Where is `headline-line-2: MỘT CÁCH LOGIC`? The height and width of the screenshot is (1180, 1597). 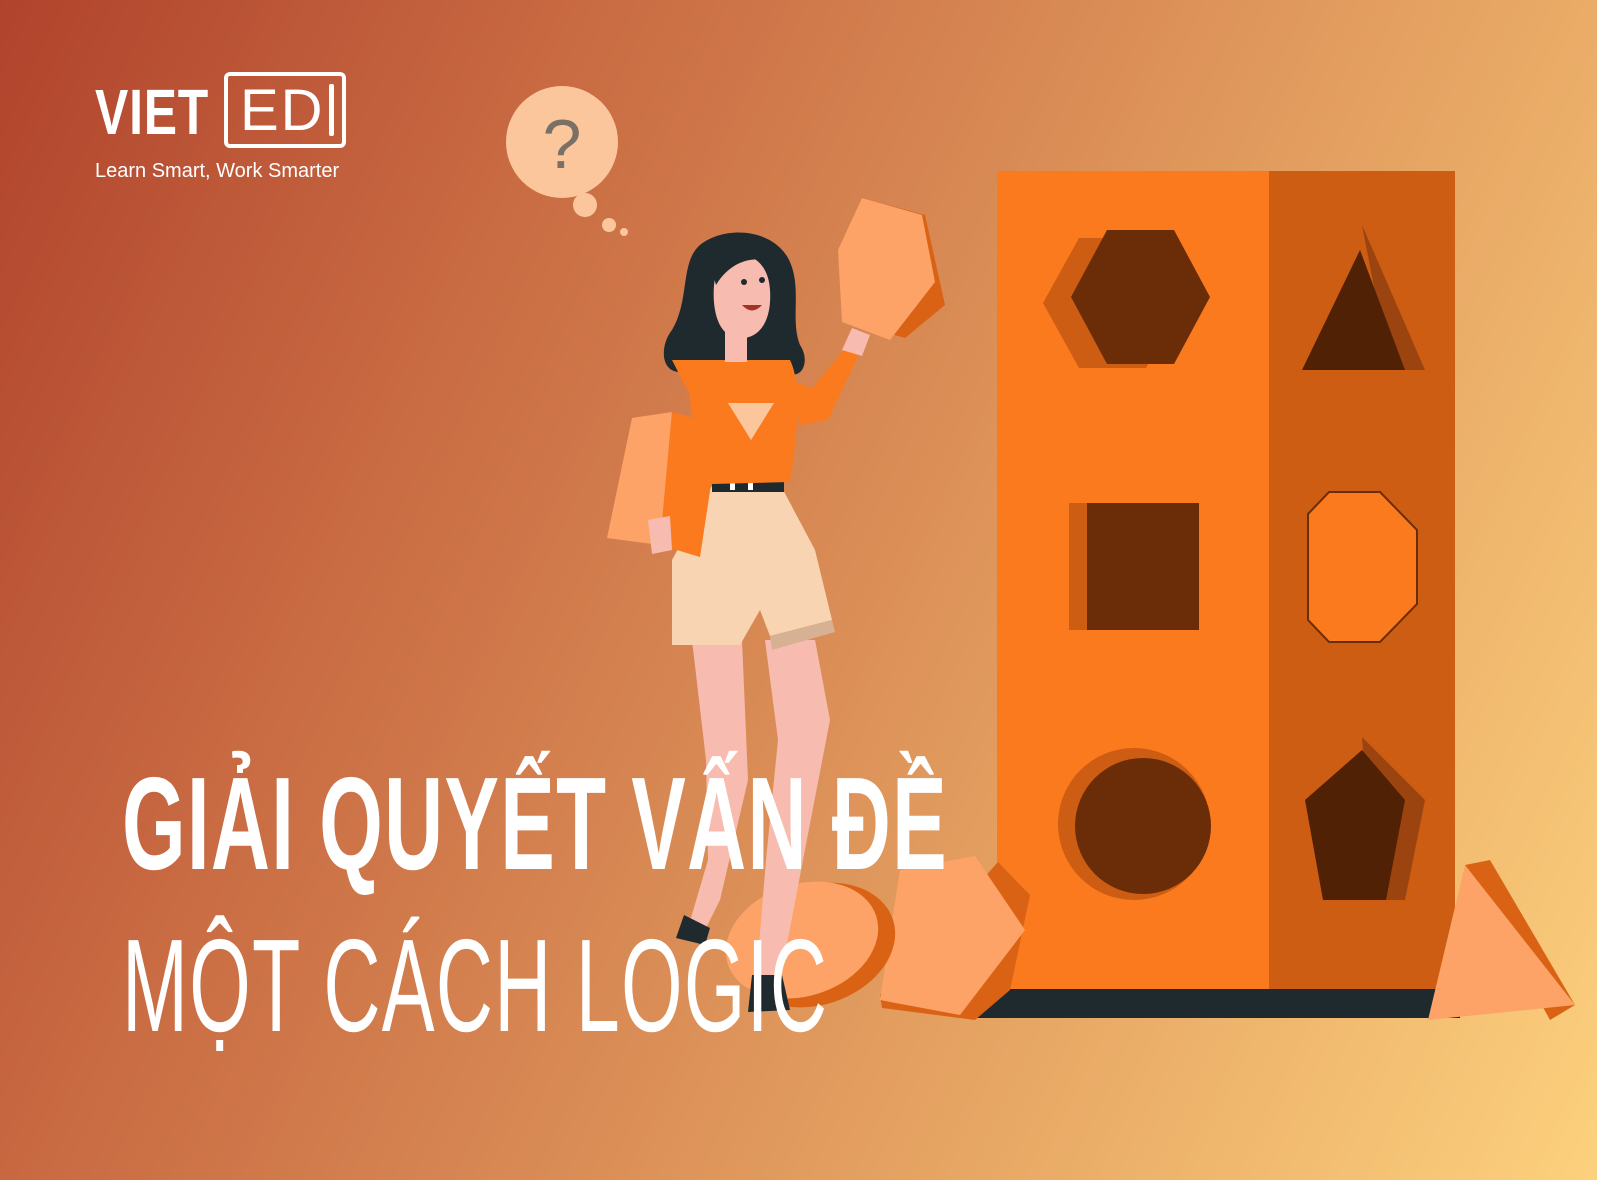 headline-line-2: MỘT CÁCH LOGIC is located at coordinates (475, 985).